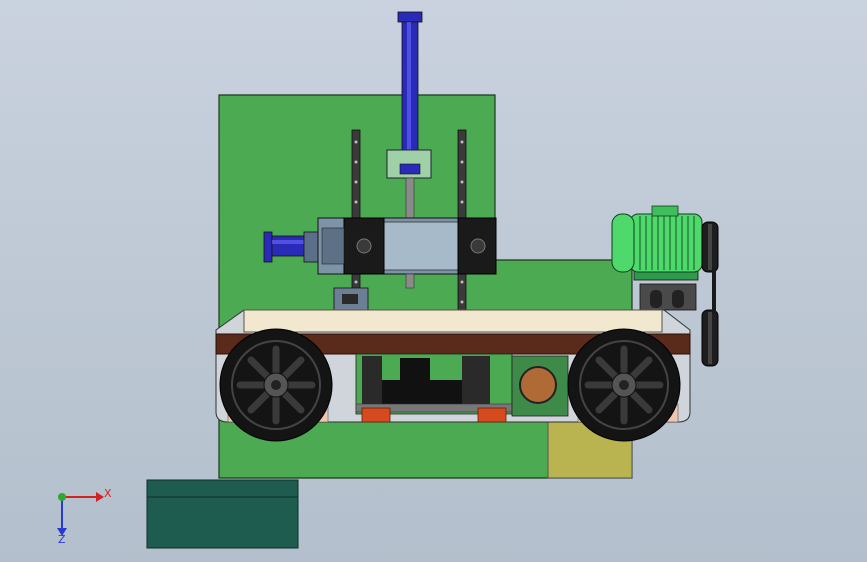  I want to click on axis-z-label: Z, so click(62, 539).